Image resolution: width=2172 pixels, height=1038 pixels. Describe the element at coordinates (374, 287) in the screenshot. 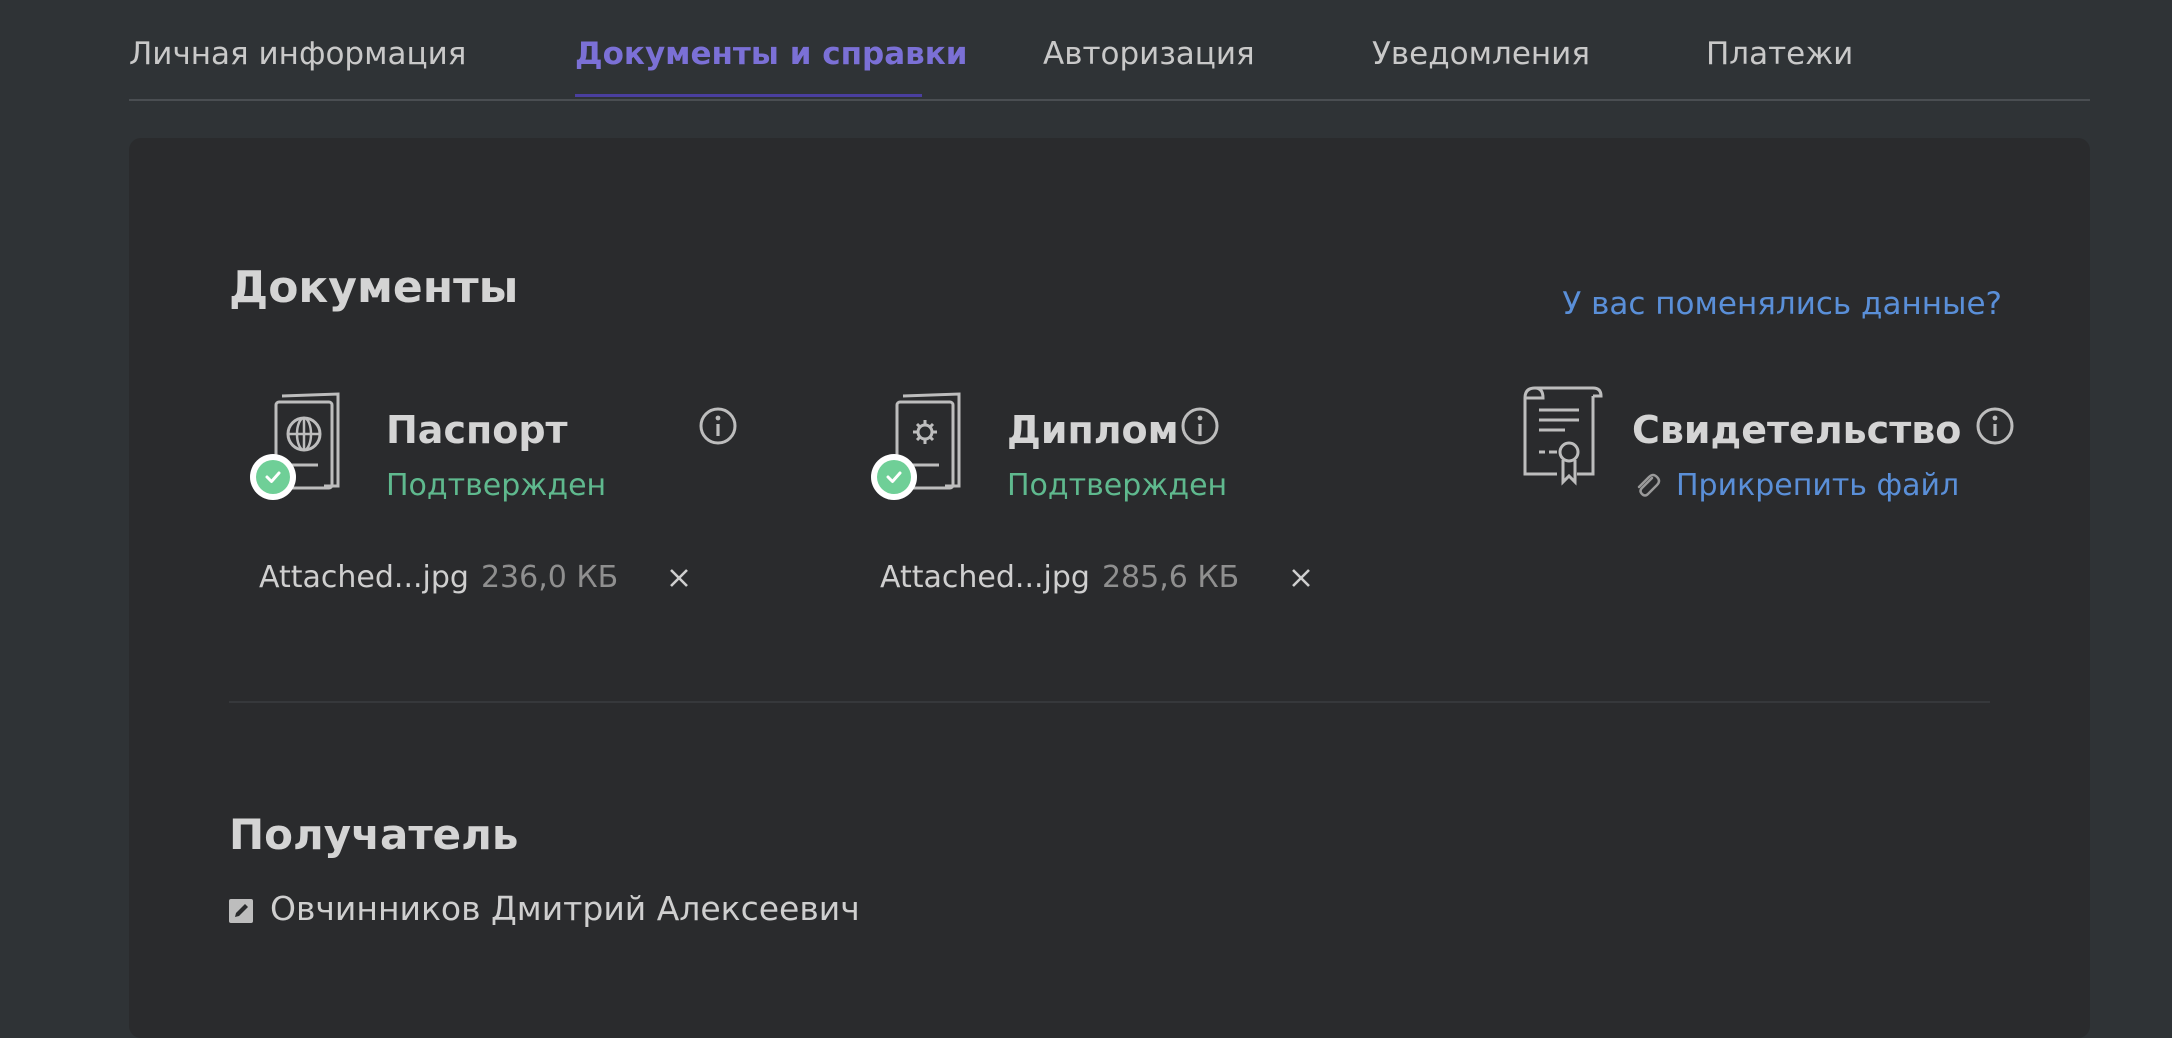

I see `documents-title: Документы` at that location.